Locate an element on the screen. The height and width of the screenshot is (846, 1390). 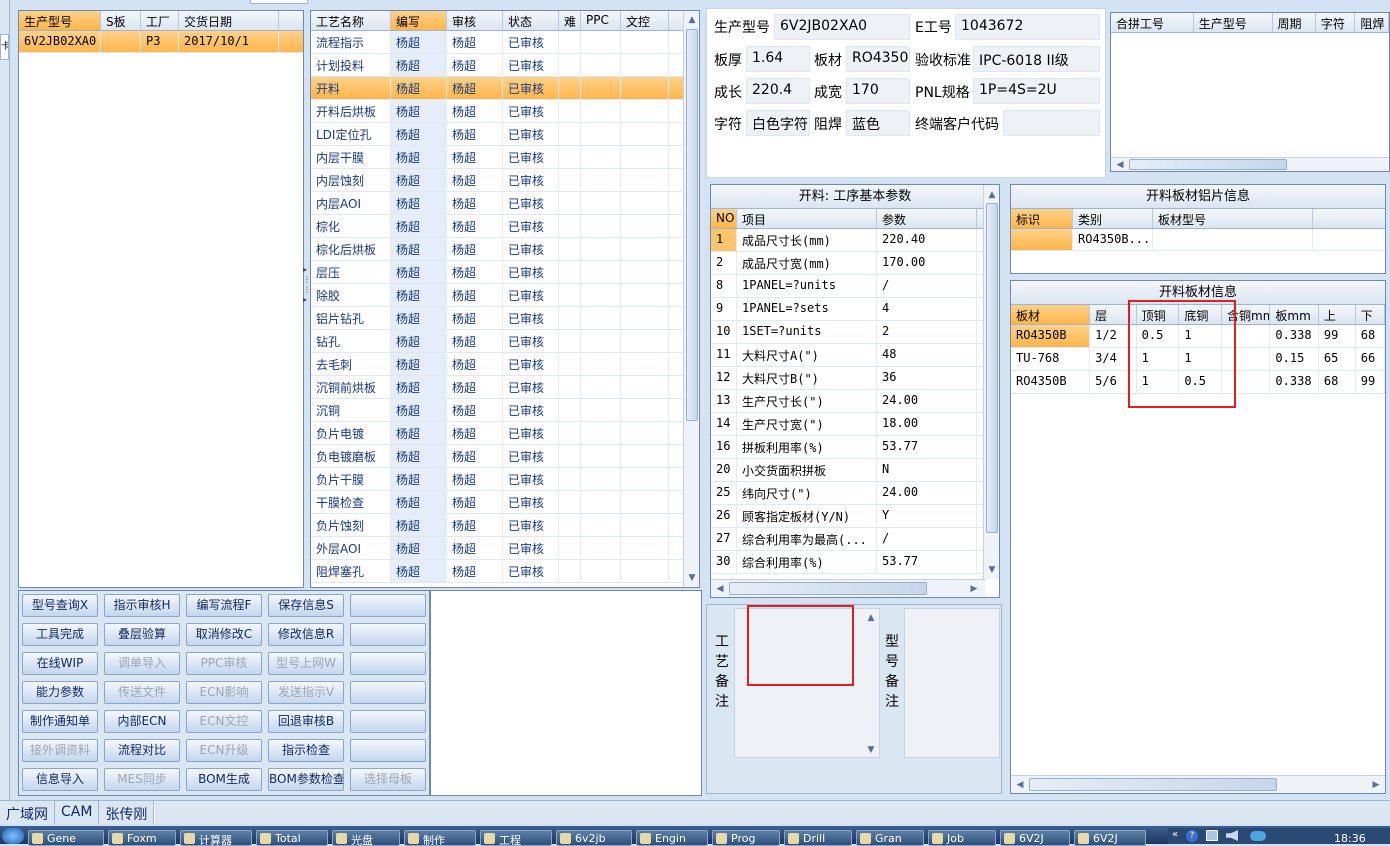
process-row: 负片电镀 杨超 杨超 已审核 is located at coordinates (505, 433).